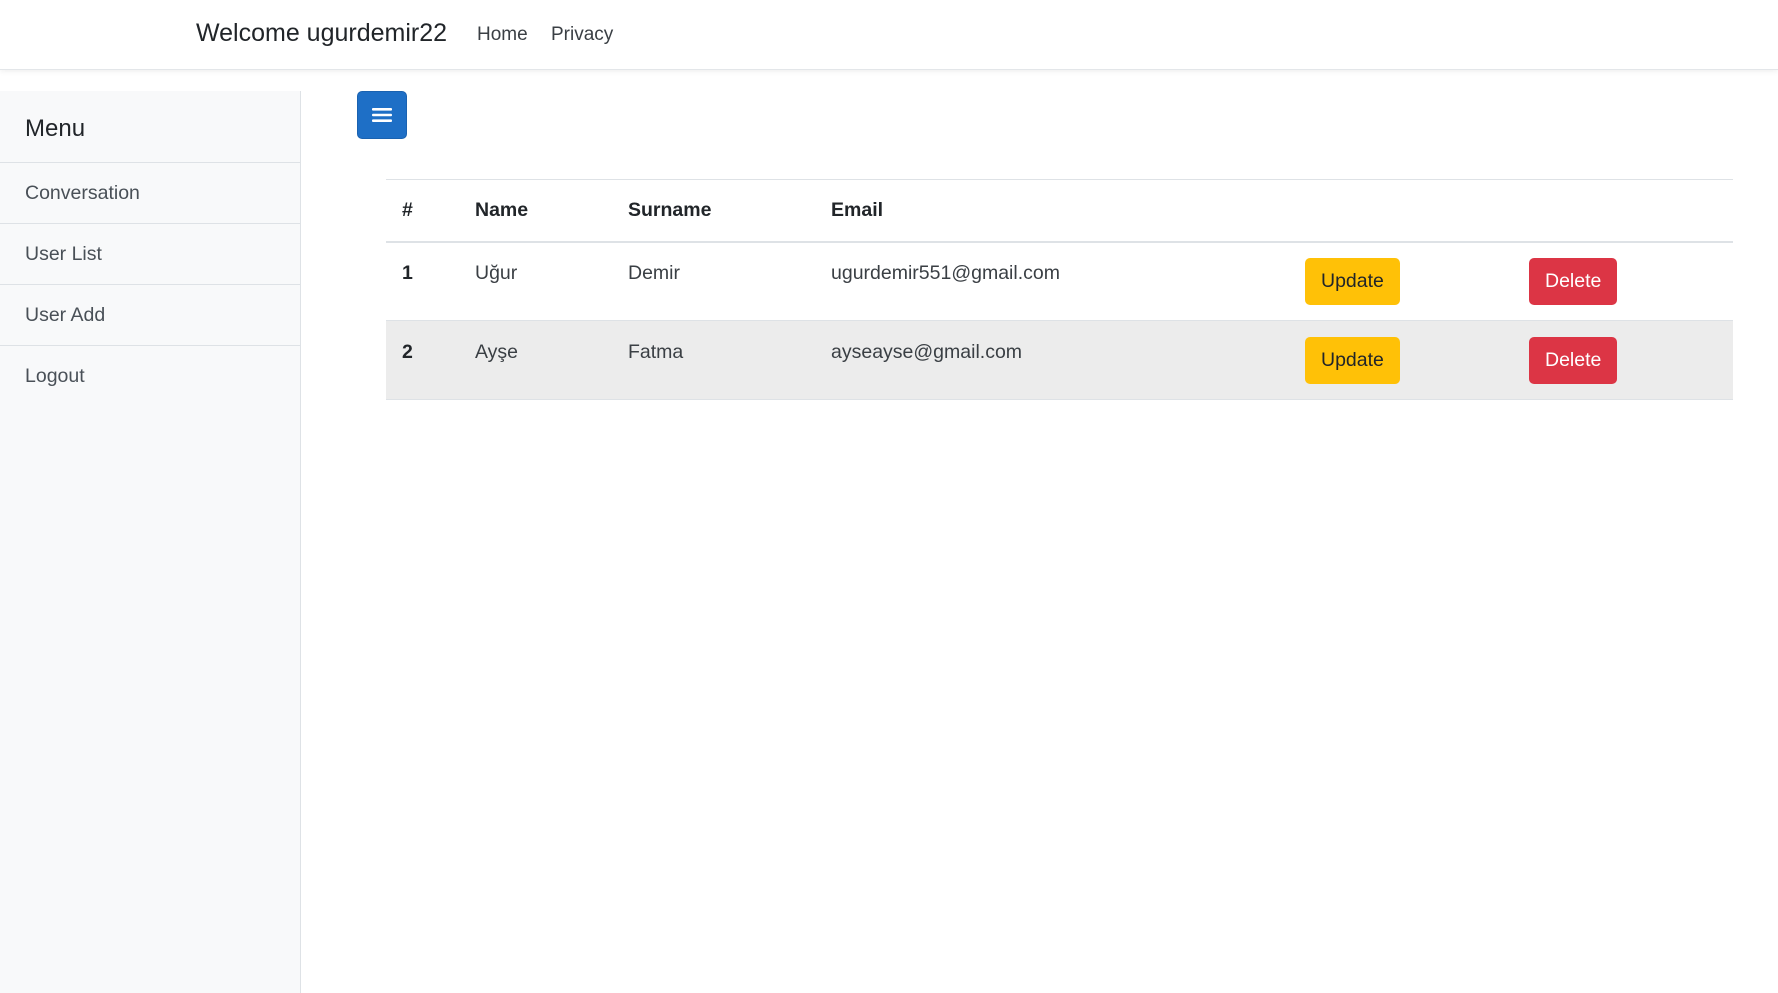  What do you see at coordinates (321, 33) in the screenshot?
I see `navbar-brand: Welcome ugurdemir22` at bounding box center [321, 33].